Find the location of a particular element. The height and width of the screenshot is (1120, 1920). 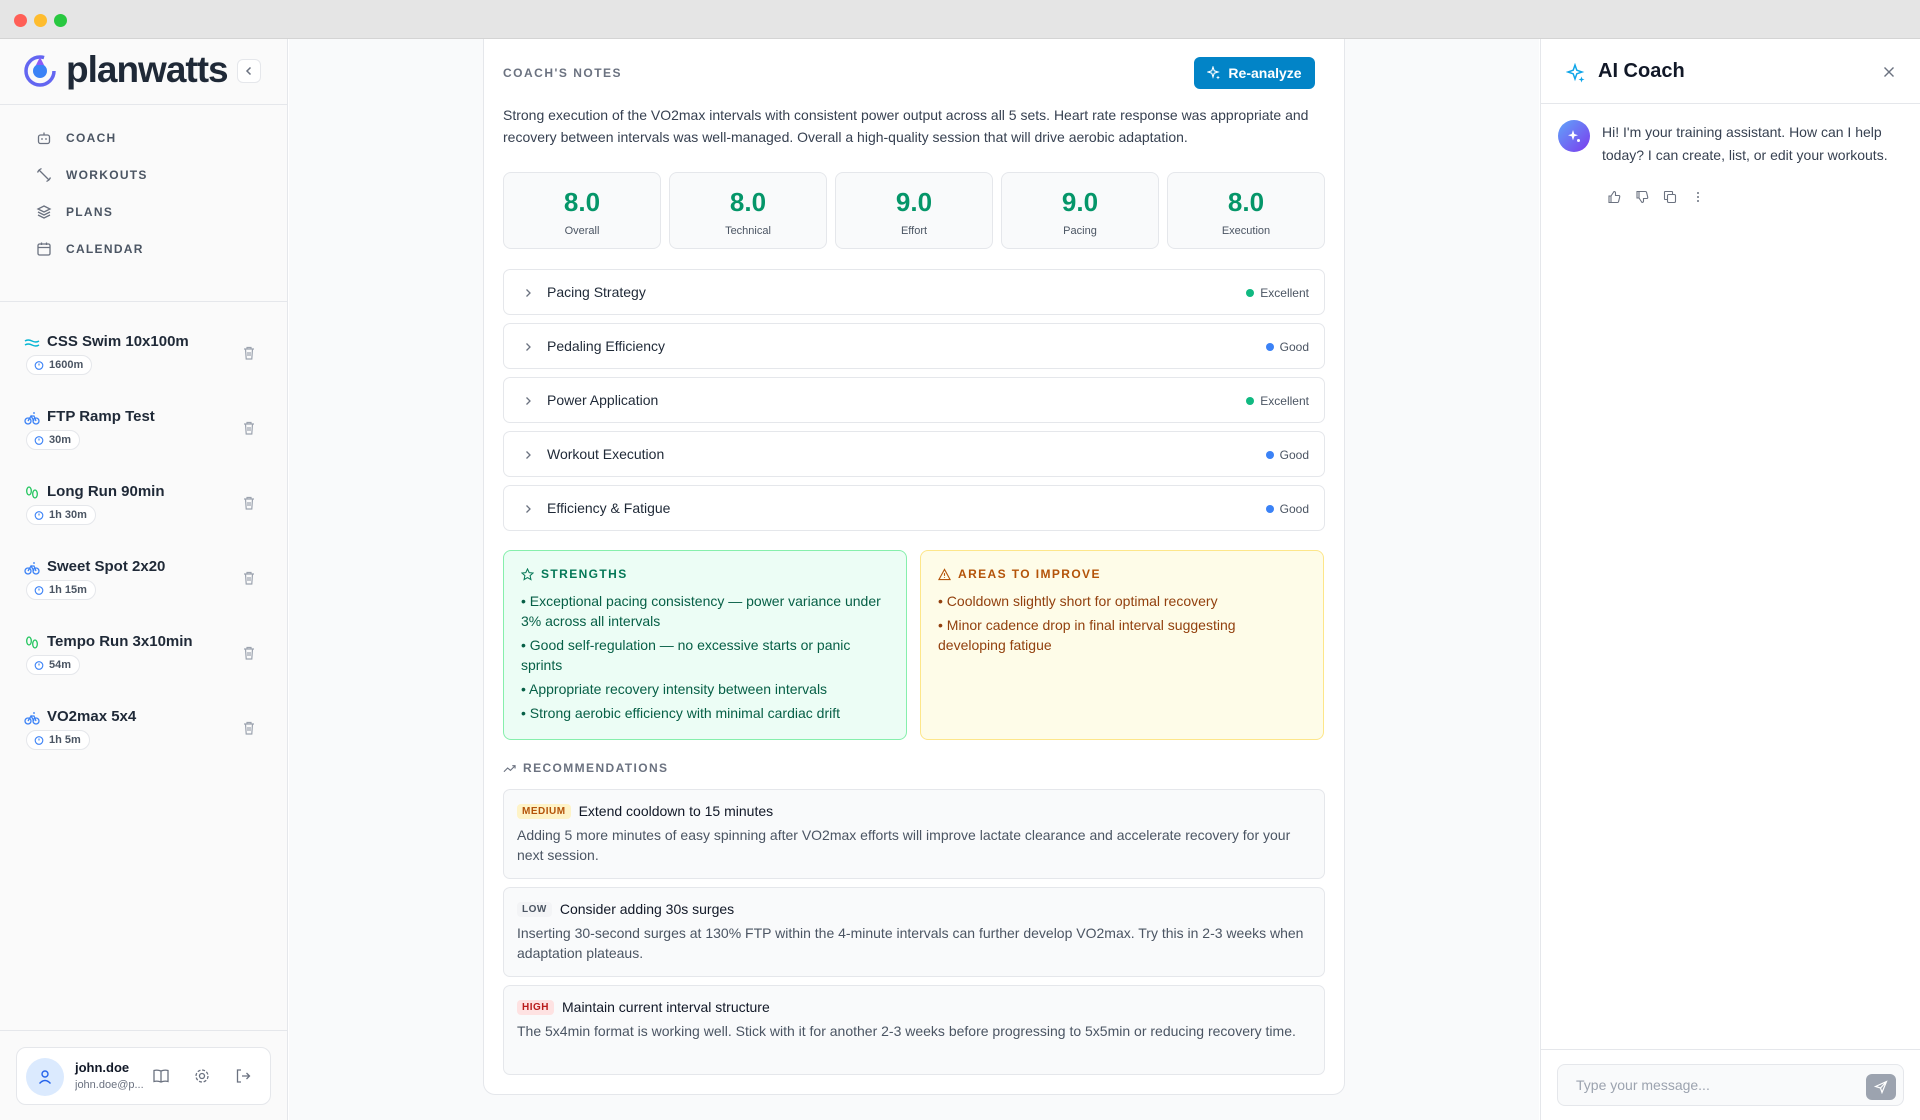

chevron-left-icon is located at coordinates (248, 71).